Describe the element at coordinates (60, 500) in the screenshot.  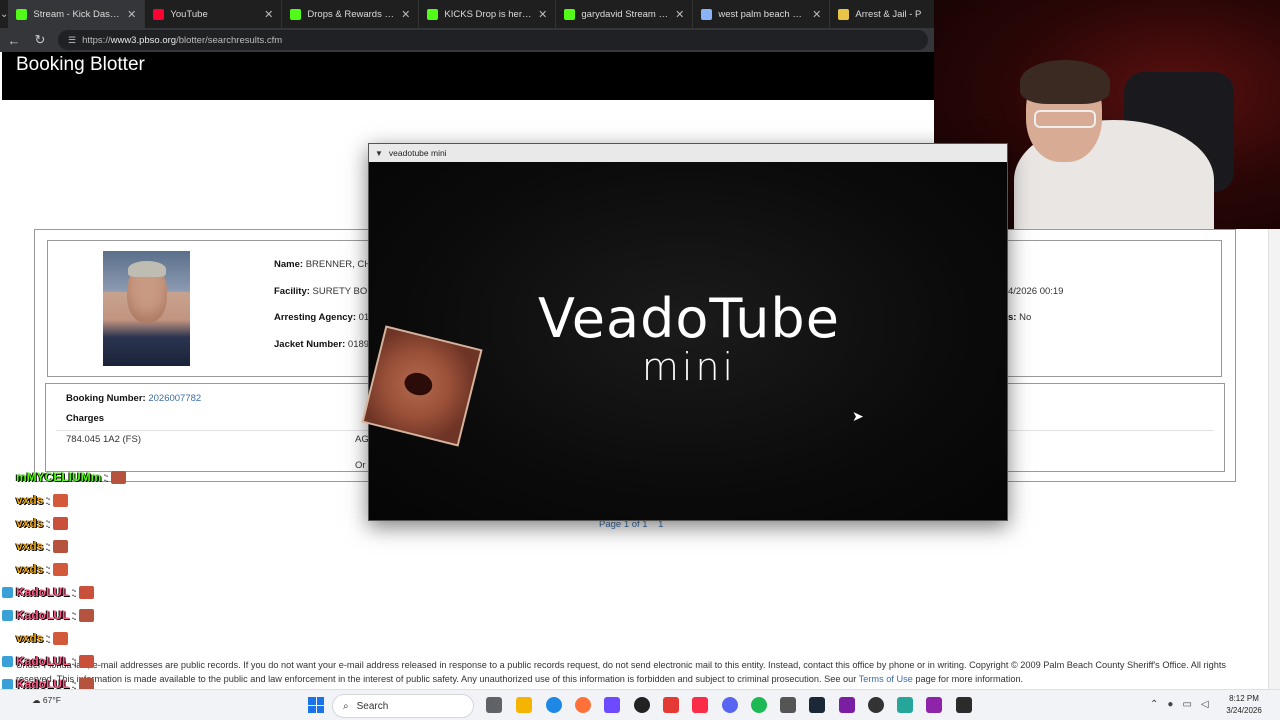
I see `chat-emote-icon` at that location.